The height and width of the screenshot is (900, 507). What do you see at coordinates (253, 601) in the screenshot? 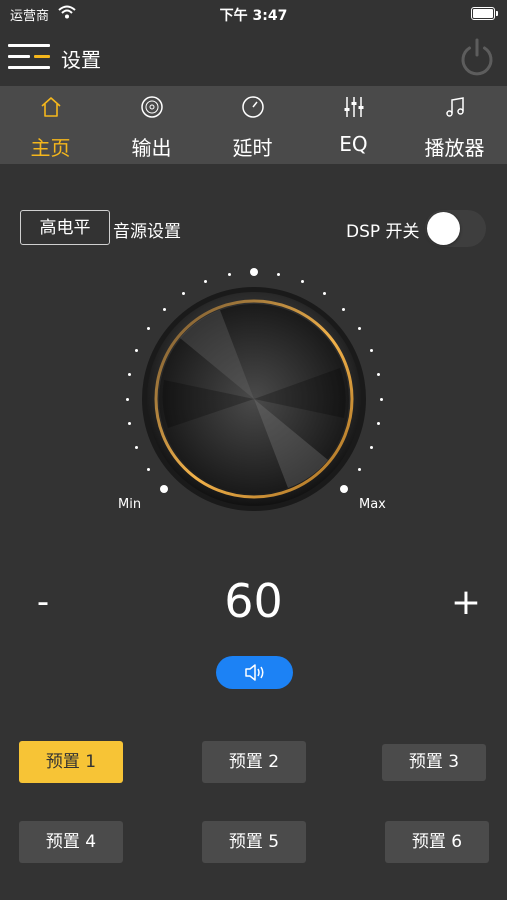
I see `volume-value: 60` at bounding box center [253, 601].